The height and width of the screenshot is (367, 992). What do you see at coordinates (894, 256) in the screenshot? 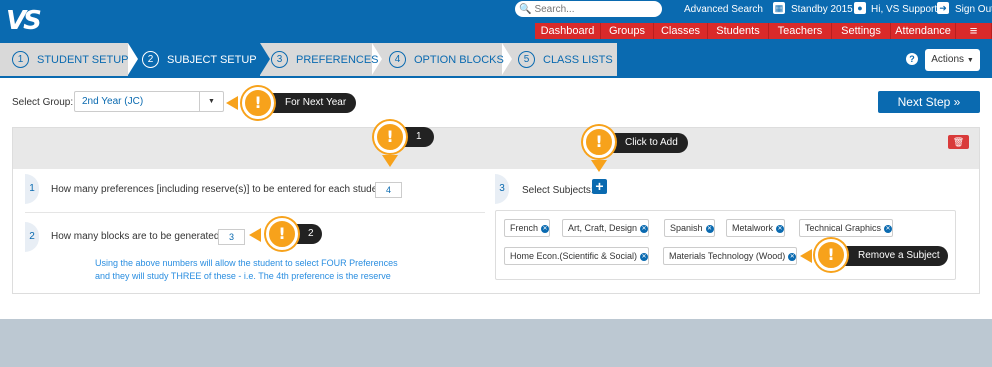
I see `tour-tip: Remove a Subject` at bounding box center [894, 256].